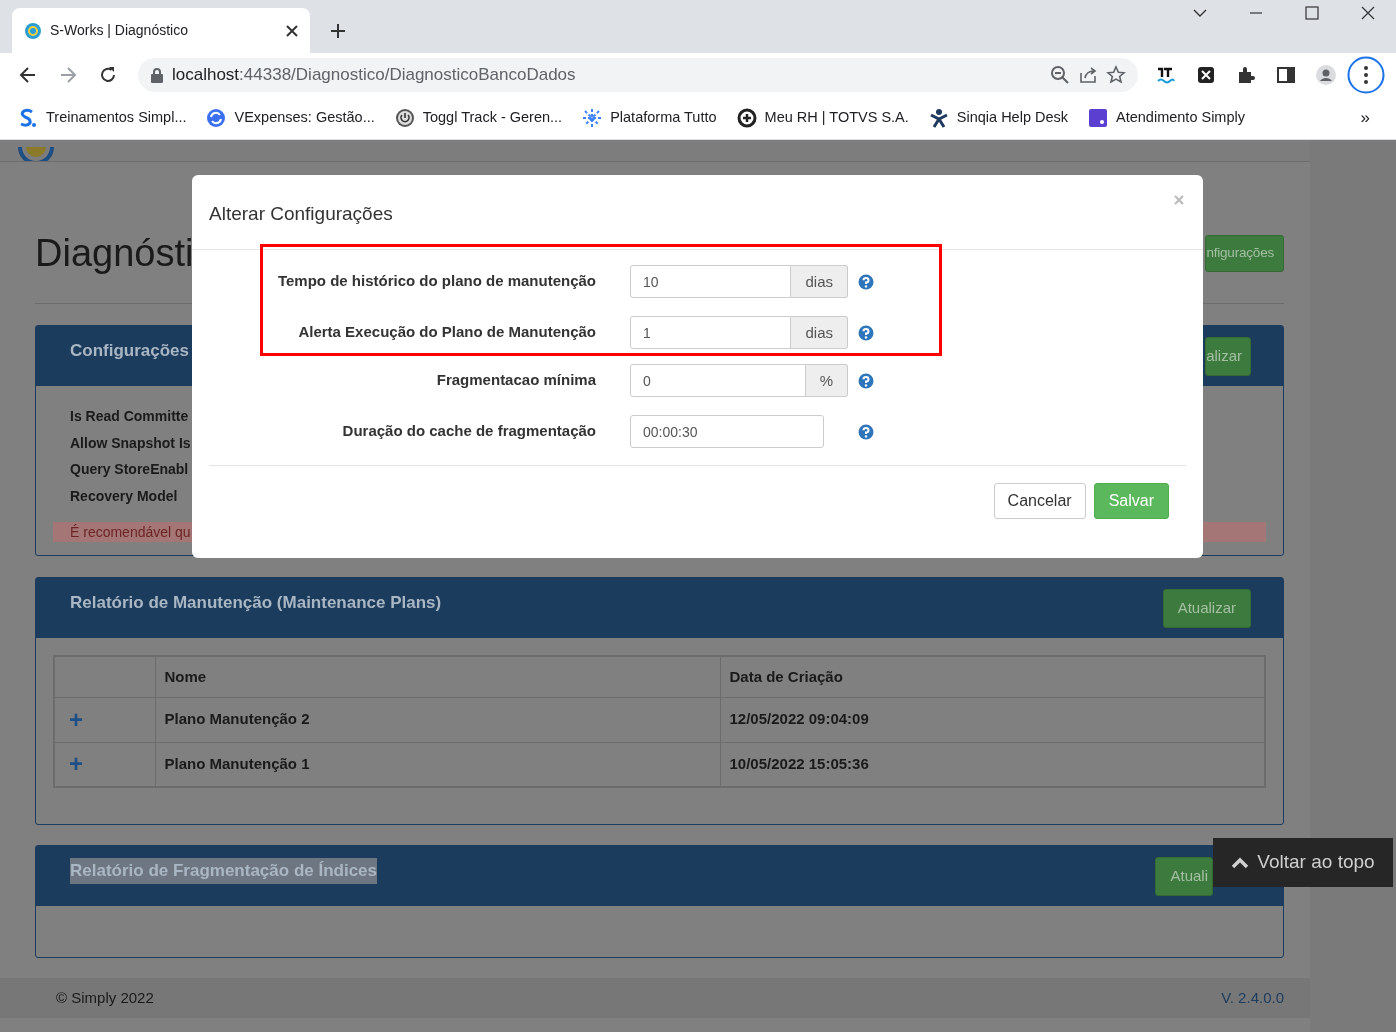 The width and height of the screenshot is (1396, 1032). I want to click on tab-title: S-Works | Diagnóstico, so click(119, 30).